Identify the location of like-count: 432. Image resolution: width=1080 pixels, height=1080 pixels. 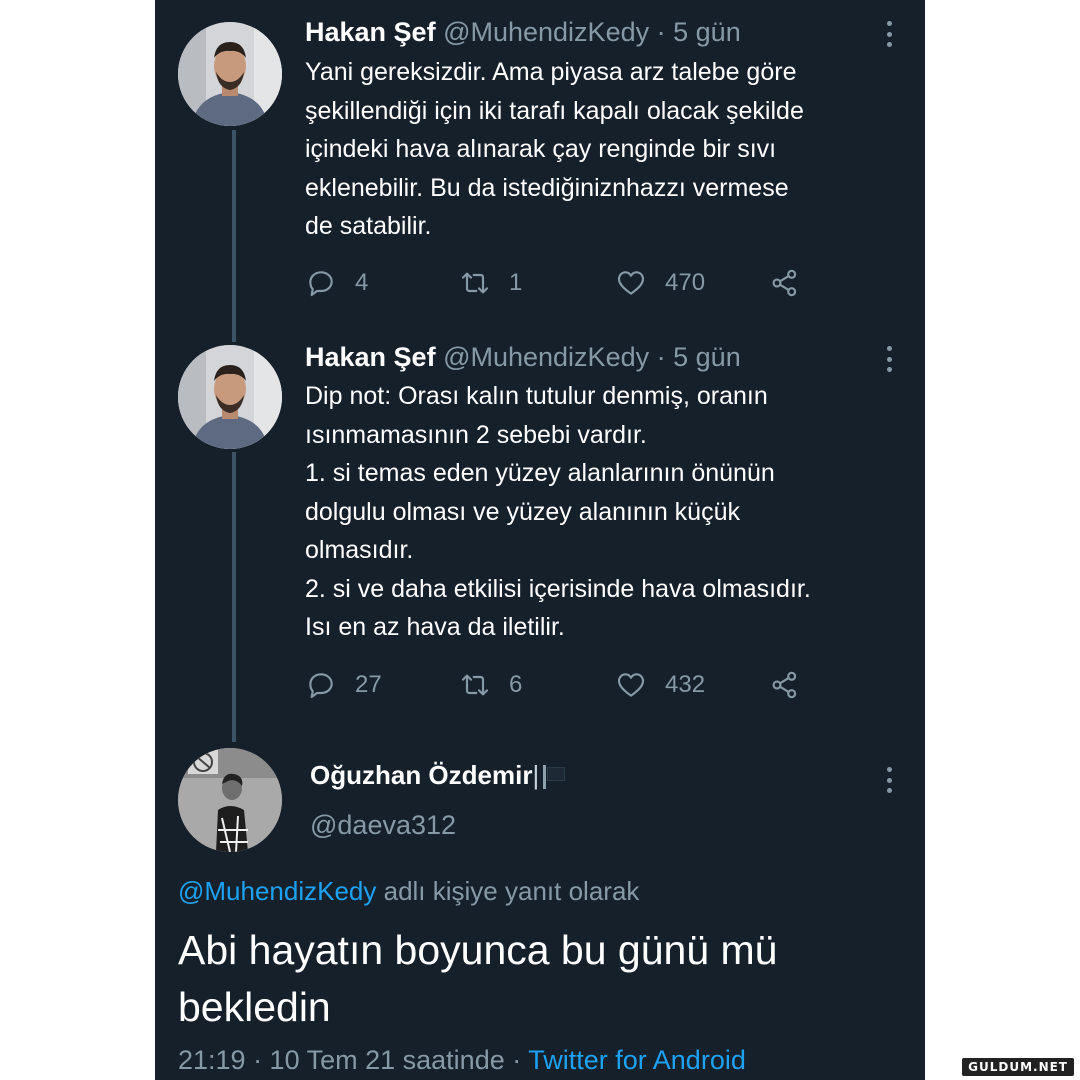
(685, 684).